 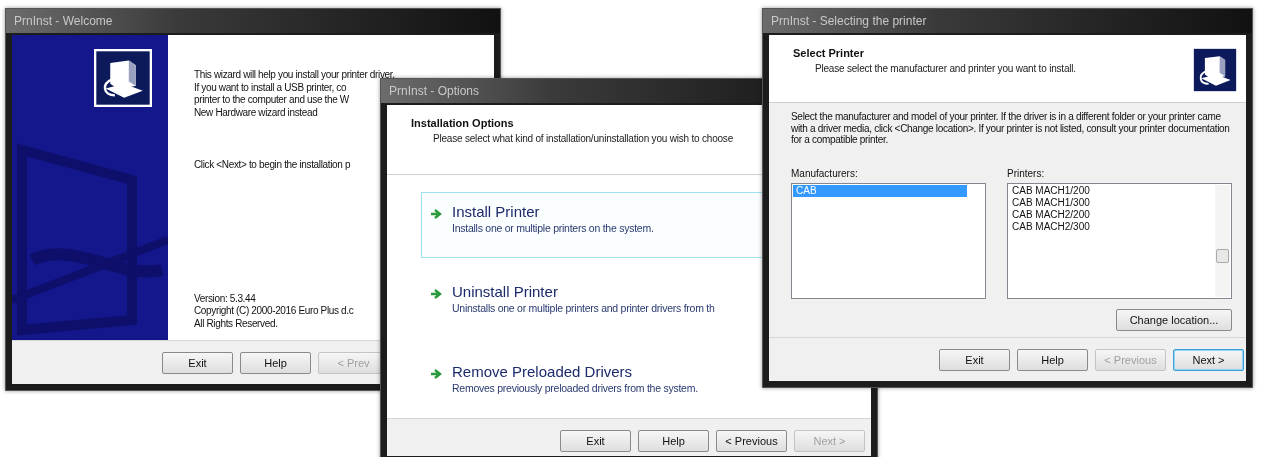 What do you see at coordinates (63, 21) in the screenshot?
I see `window-title: PrnInst - Welcome` at bounding box center [63, 21].